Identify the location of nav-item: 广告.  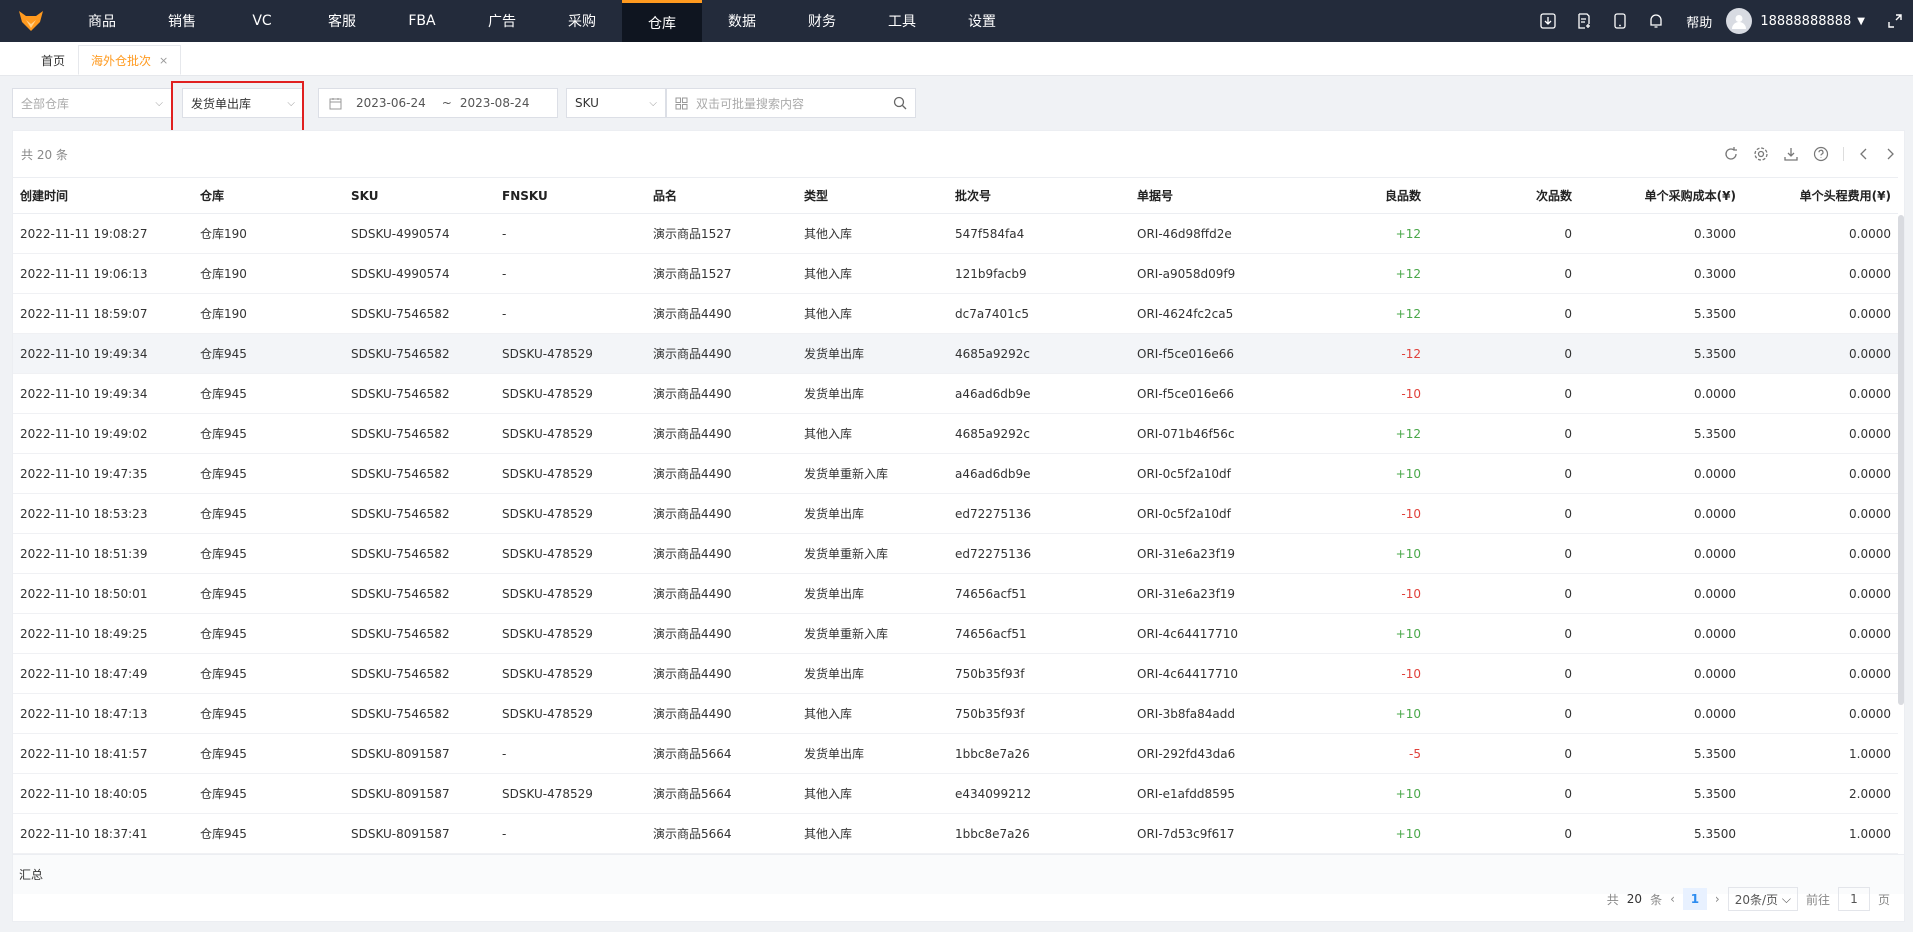
(502, 21).